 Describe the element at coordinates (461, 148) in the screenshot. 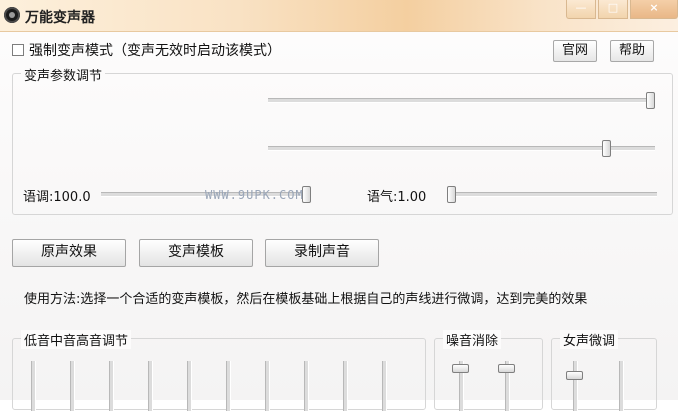

I see `slider-2-track` at that location.